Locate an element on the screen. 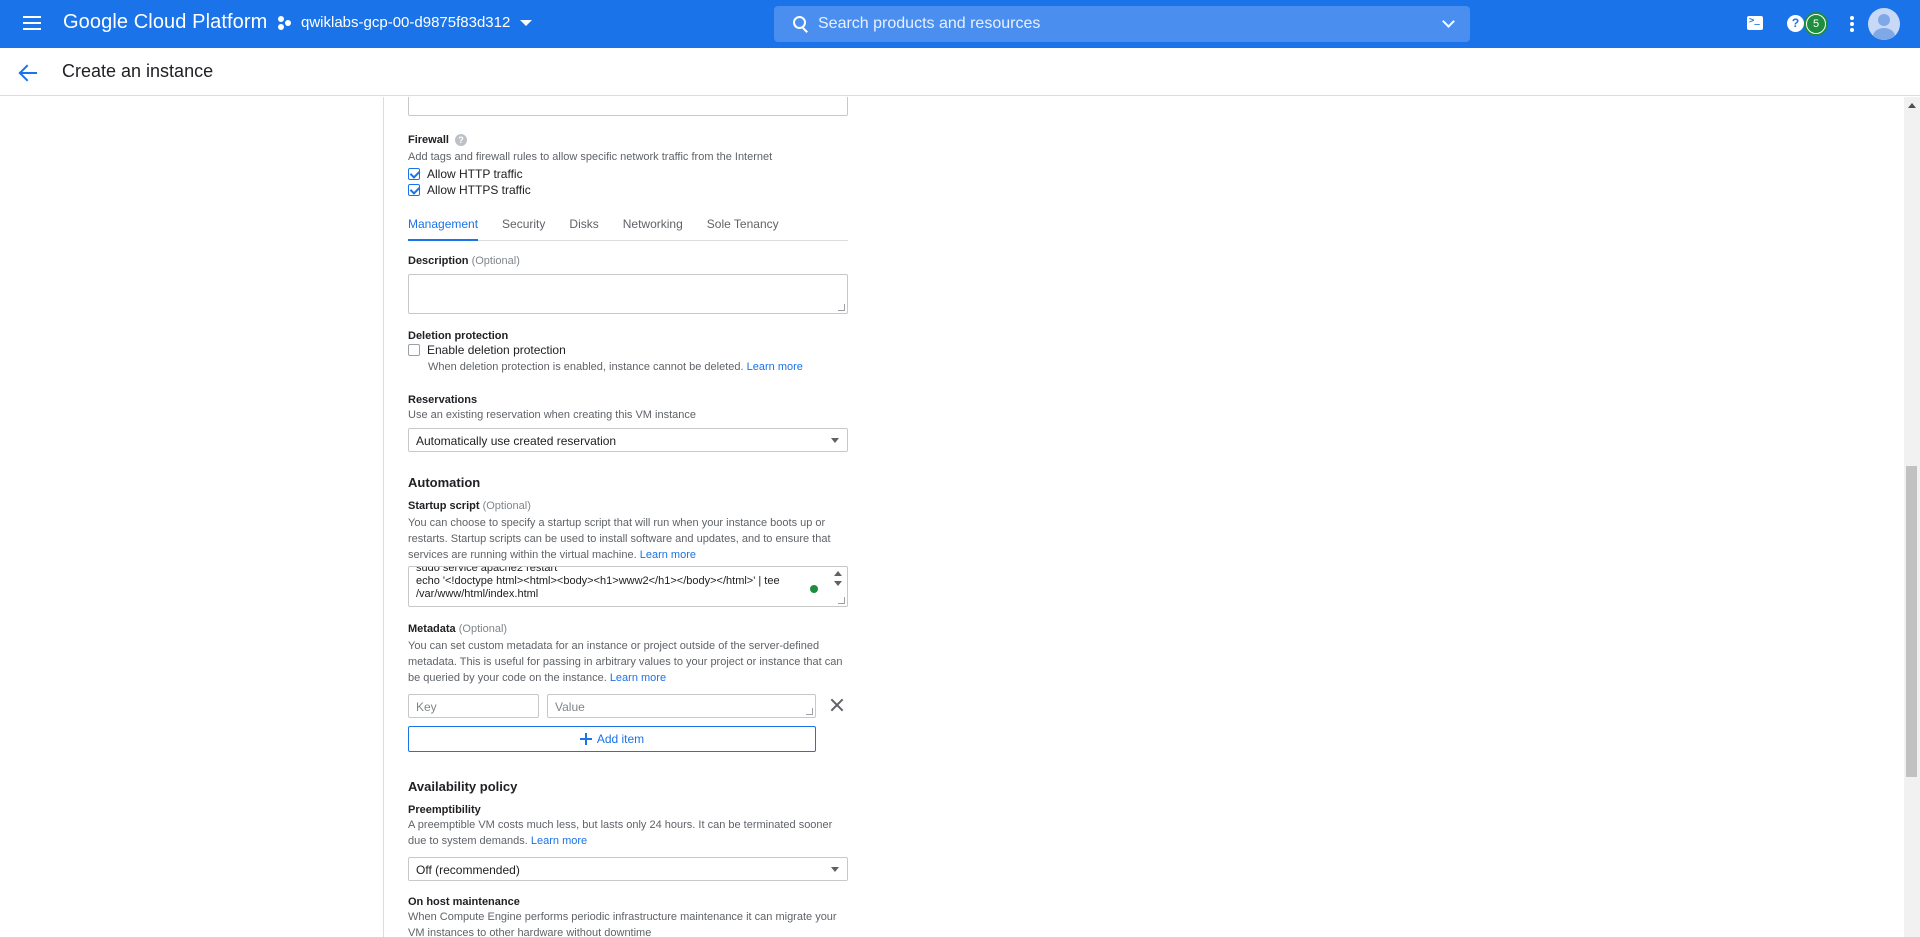 The height and width of the screenshot is (937, 1920). allow-http-label: Allow HTTP traffic is located at coordinates (475, 174).